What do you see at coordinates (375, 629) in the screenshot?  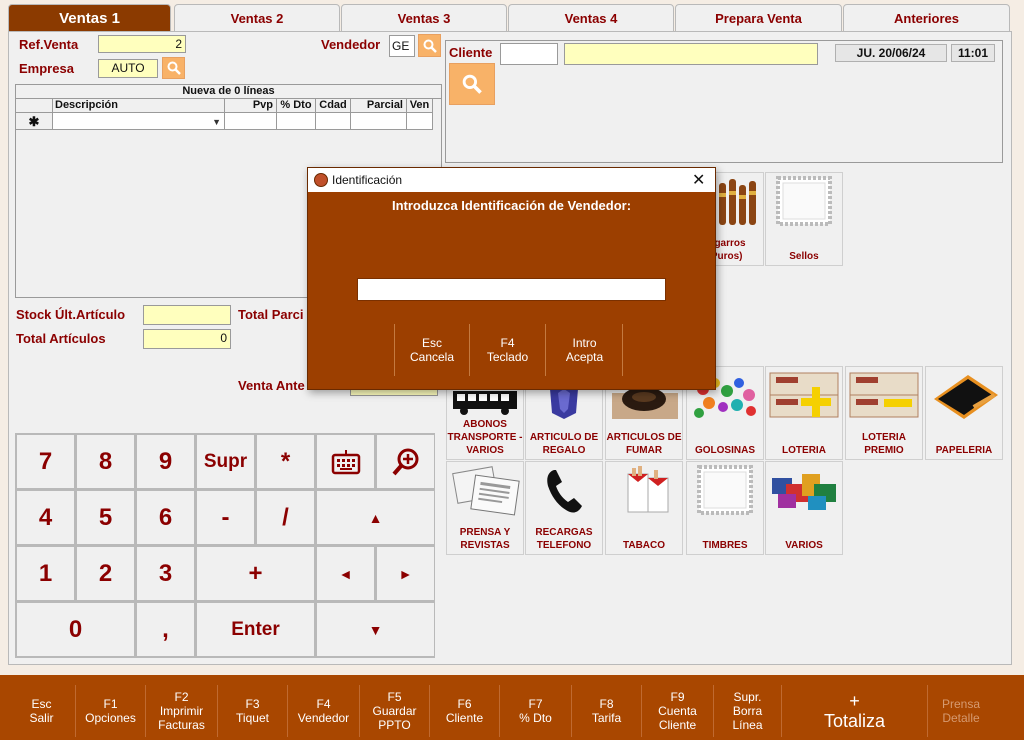 I see `key-down: ▼` at bounding box center [375, 629].